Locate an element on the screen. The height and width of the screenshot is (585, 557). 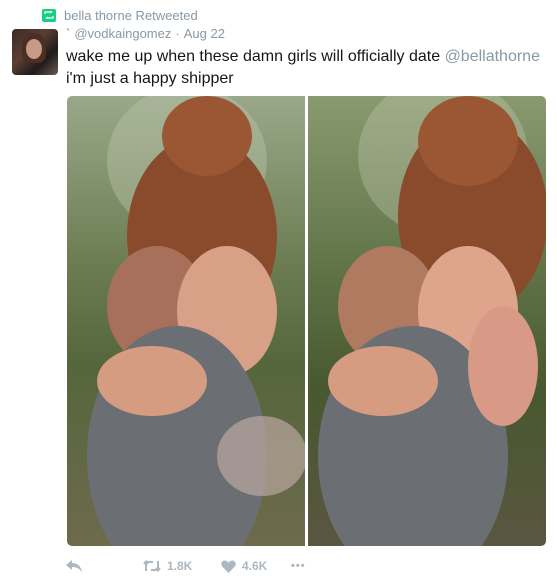
retweet-context: bella thorne Retweeted is located at coordinates (120, 15).